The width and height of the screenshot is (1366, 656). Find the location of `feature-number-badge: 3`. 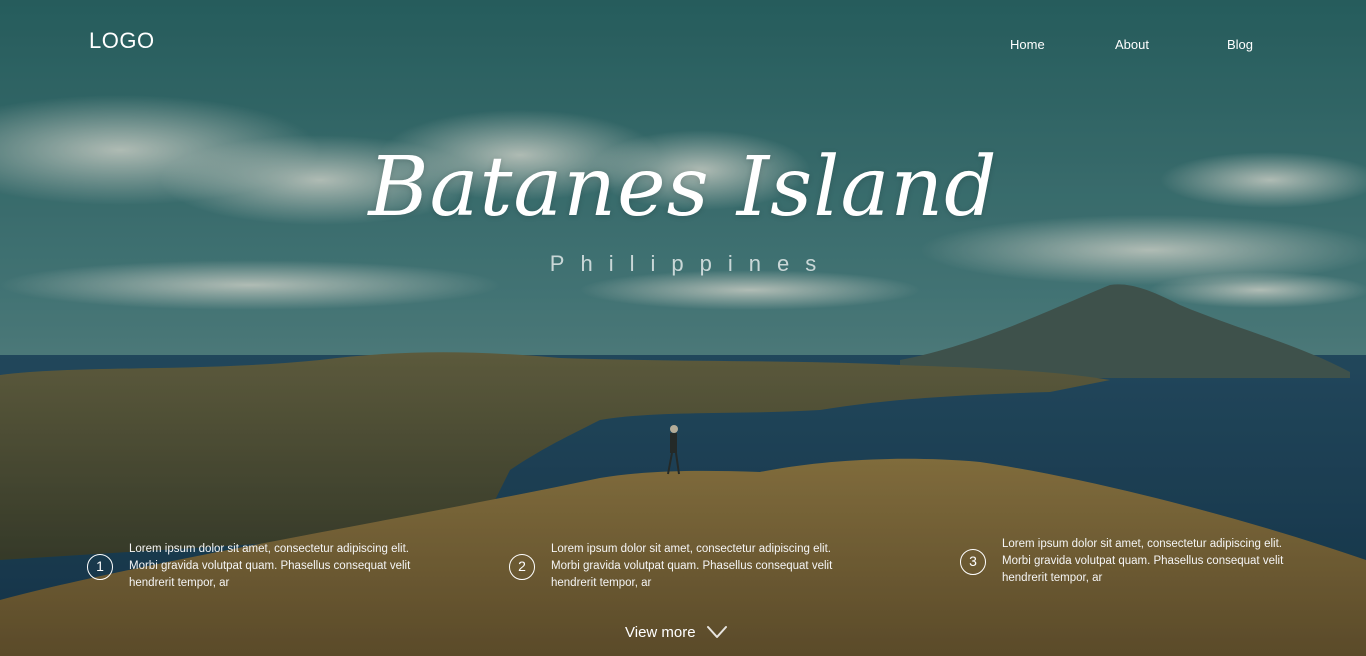

feature-number-badge: 3 is located at coordinates (973, 562).